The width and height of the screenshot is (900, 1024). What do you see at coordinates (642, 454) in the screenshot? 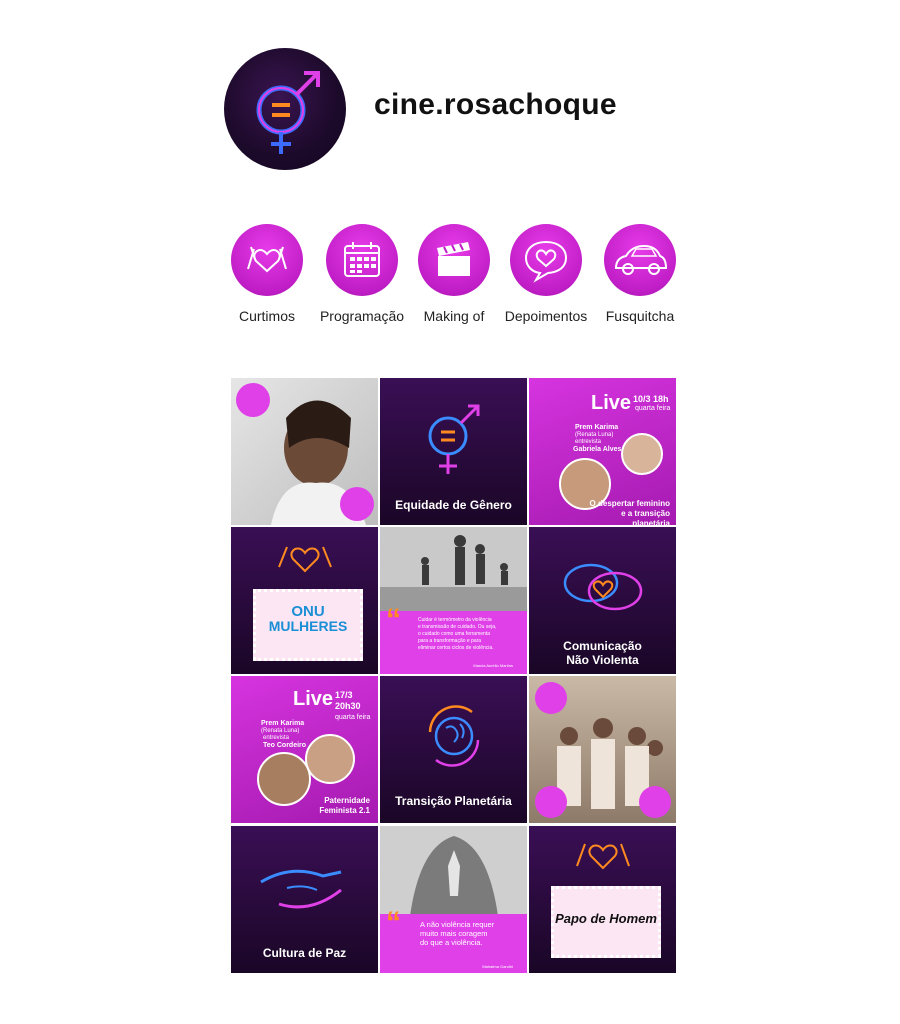
I see `guest-photo` at bounding box center [642, 454].